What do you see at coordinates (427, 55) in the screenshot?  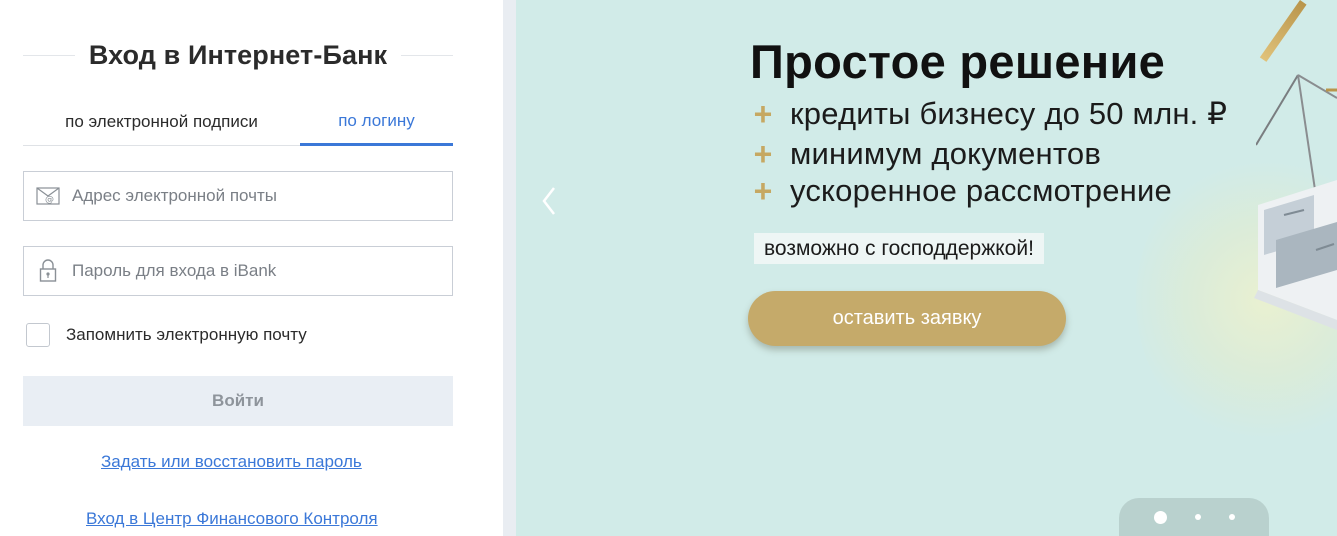 I see `title-divider-right` at bounding box center [427, 55].